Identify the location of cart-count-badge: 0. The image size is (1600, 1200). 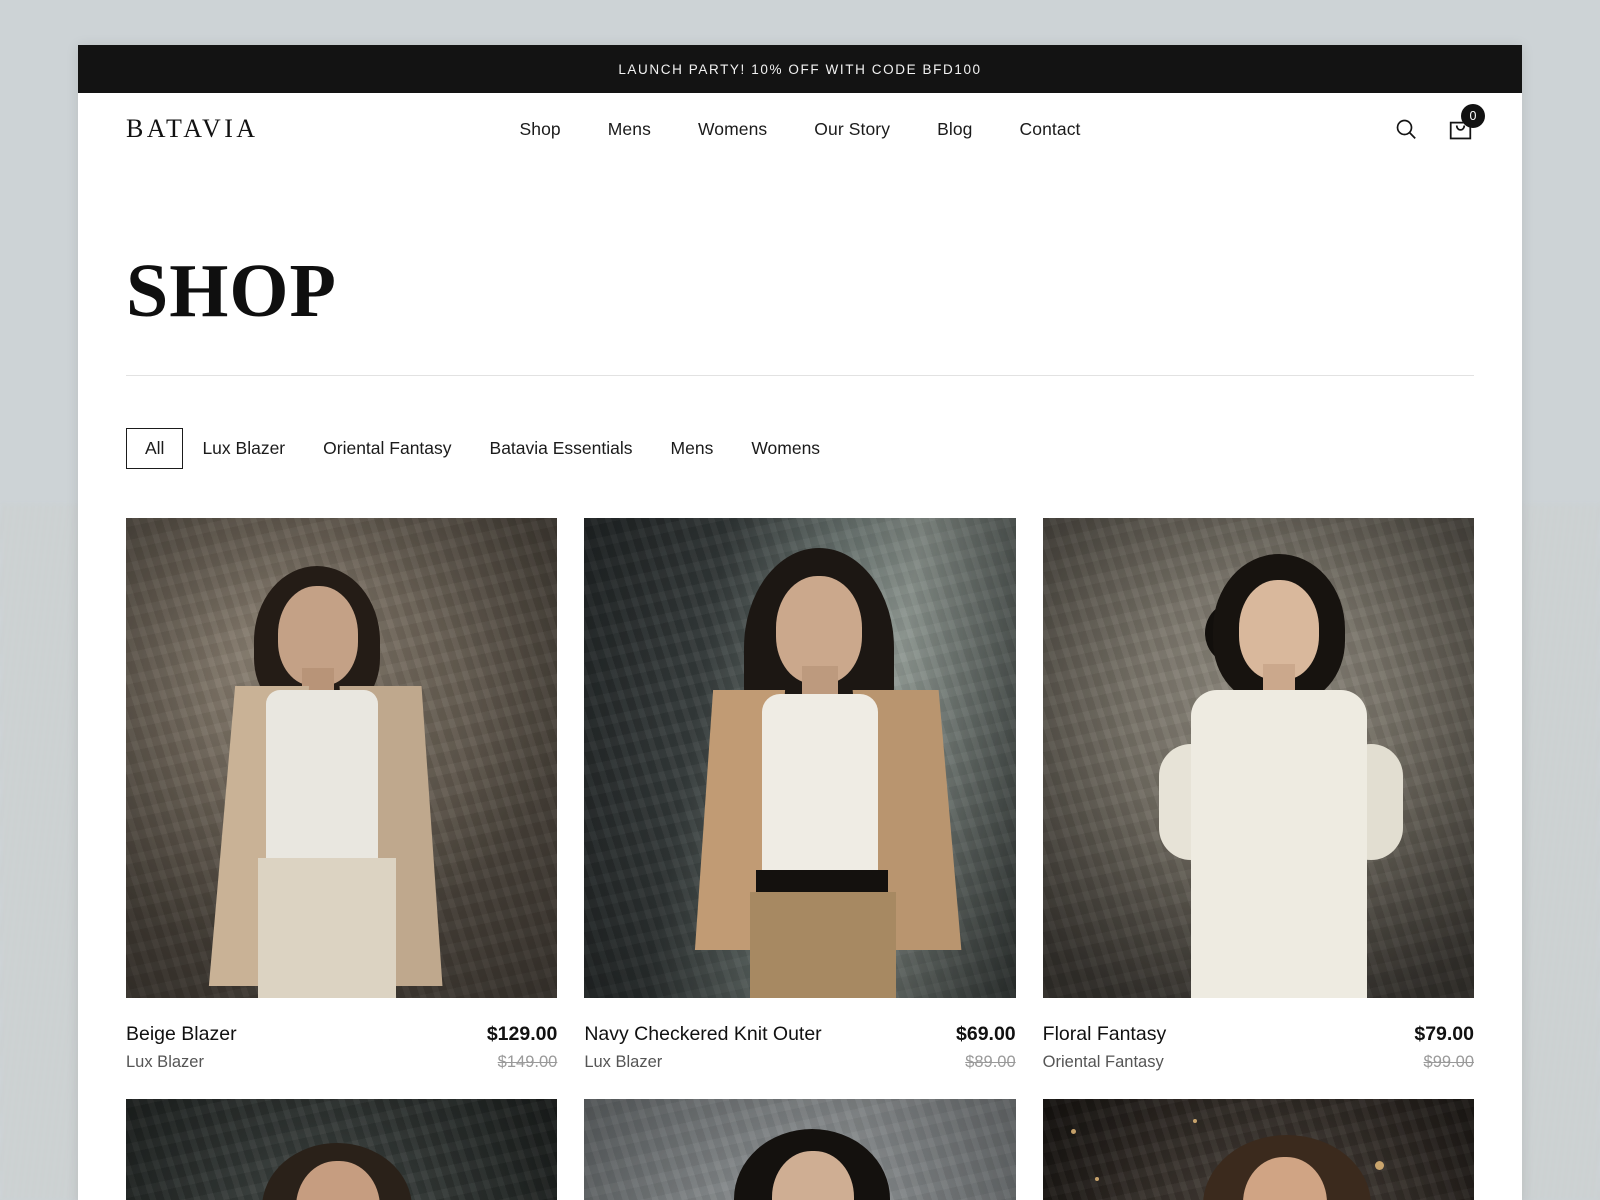
(1473, 116).